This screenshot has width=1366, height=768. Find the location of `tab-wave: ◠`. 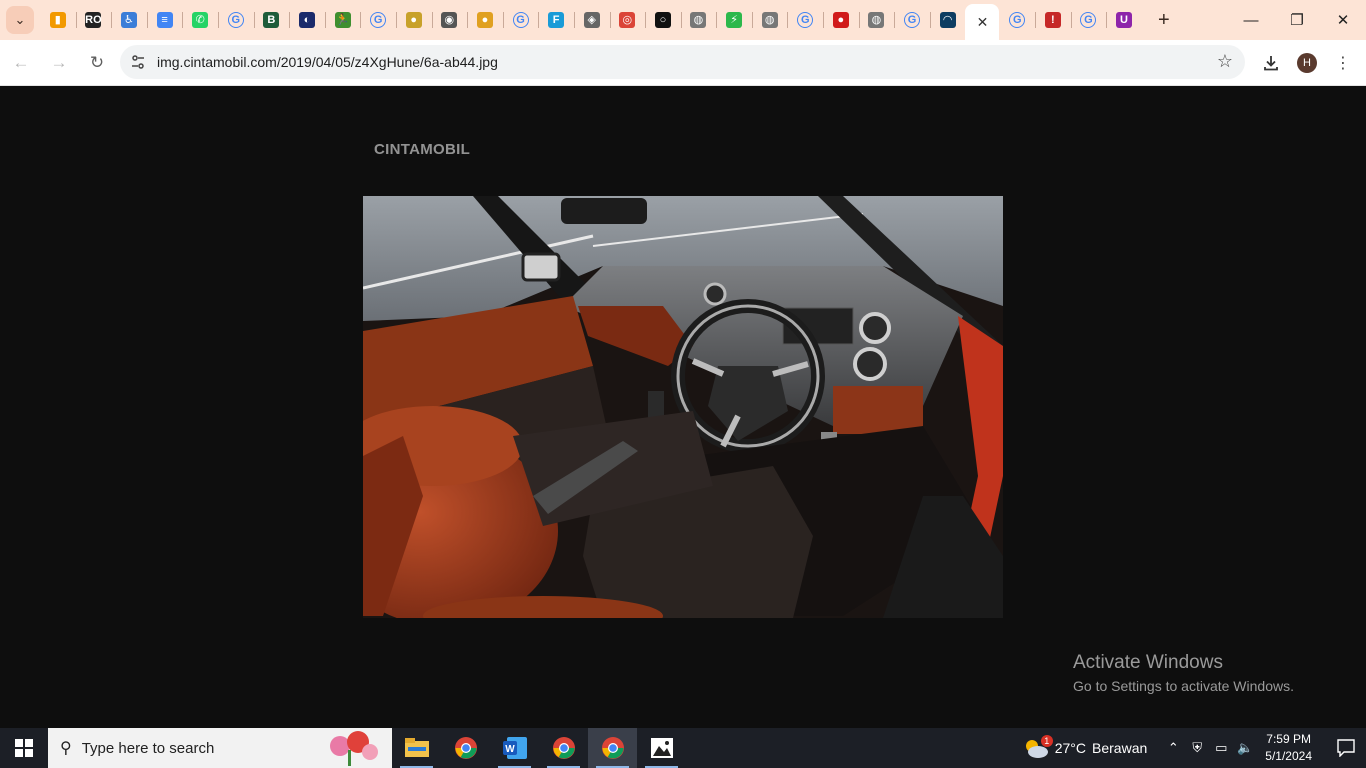

tab-wave: ◠ is located at coordinates (947, 20).